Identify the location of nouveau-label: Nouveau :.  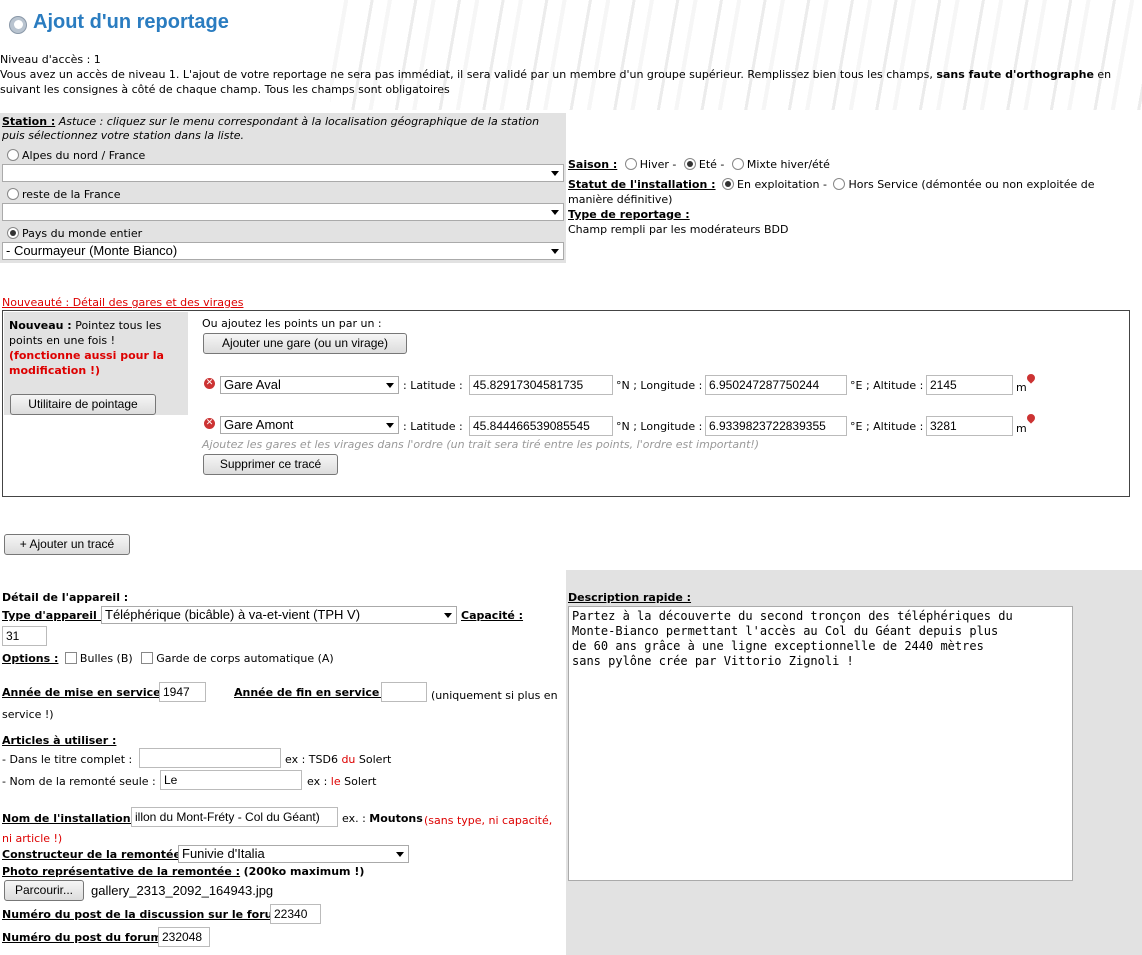
(40, 325).